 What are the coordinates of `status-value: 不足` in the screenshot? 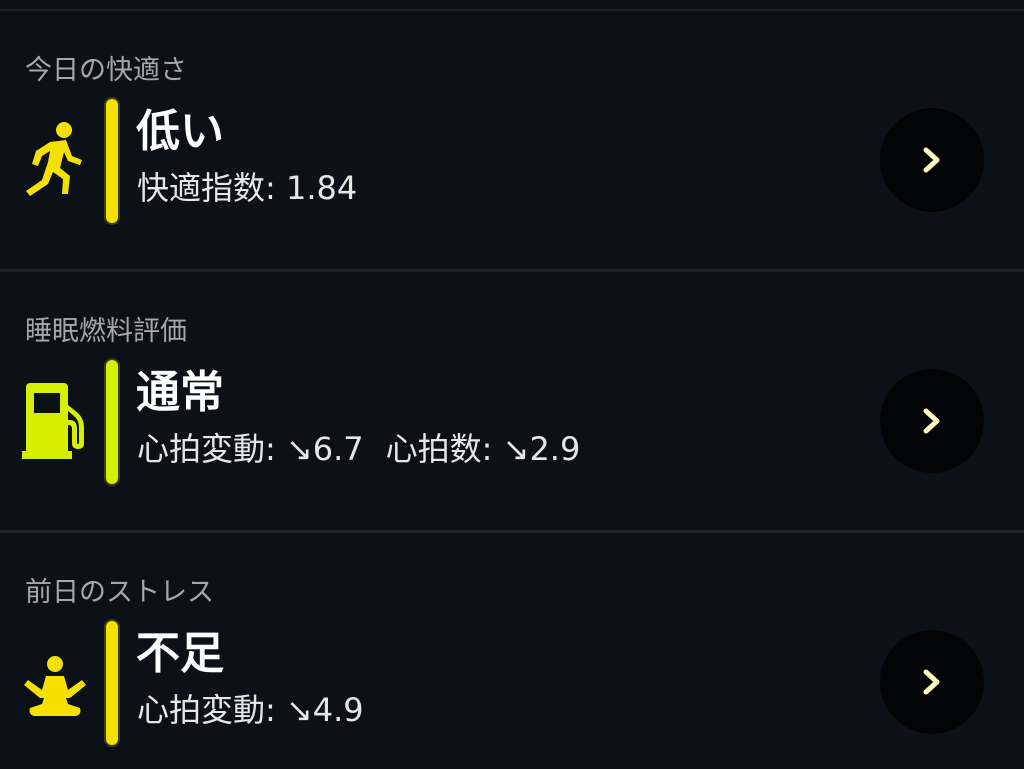 It's located at (180, 653).